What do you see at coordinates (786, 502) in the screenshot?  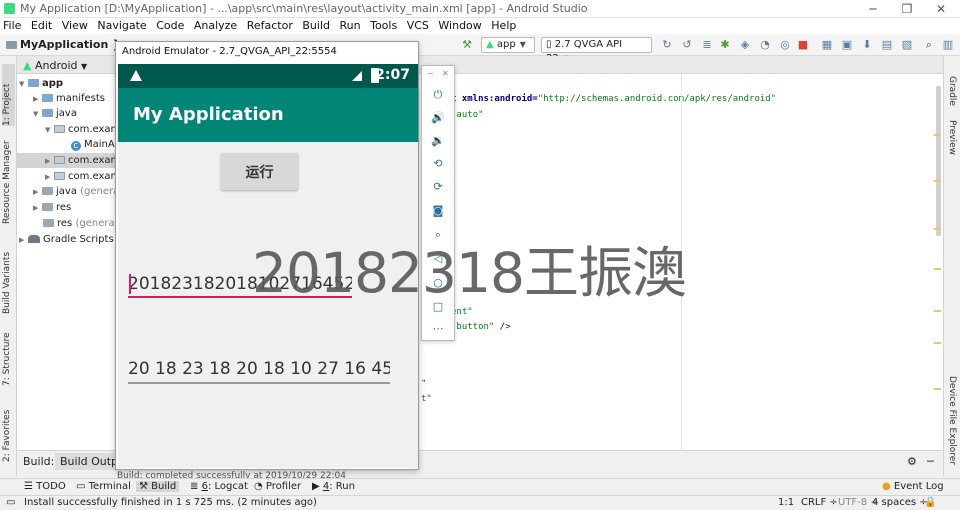 I see `cursor-position: 1:1` at bounding box center [786, 502].